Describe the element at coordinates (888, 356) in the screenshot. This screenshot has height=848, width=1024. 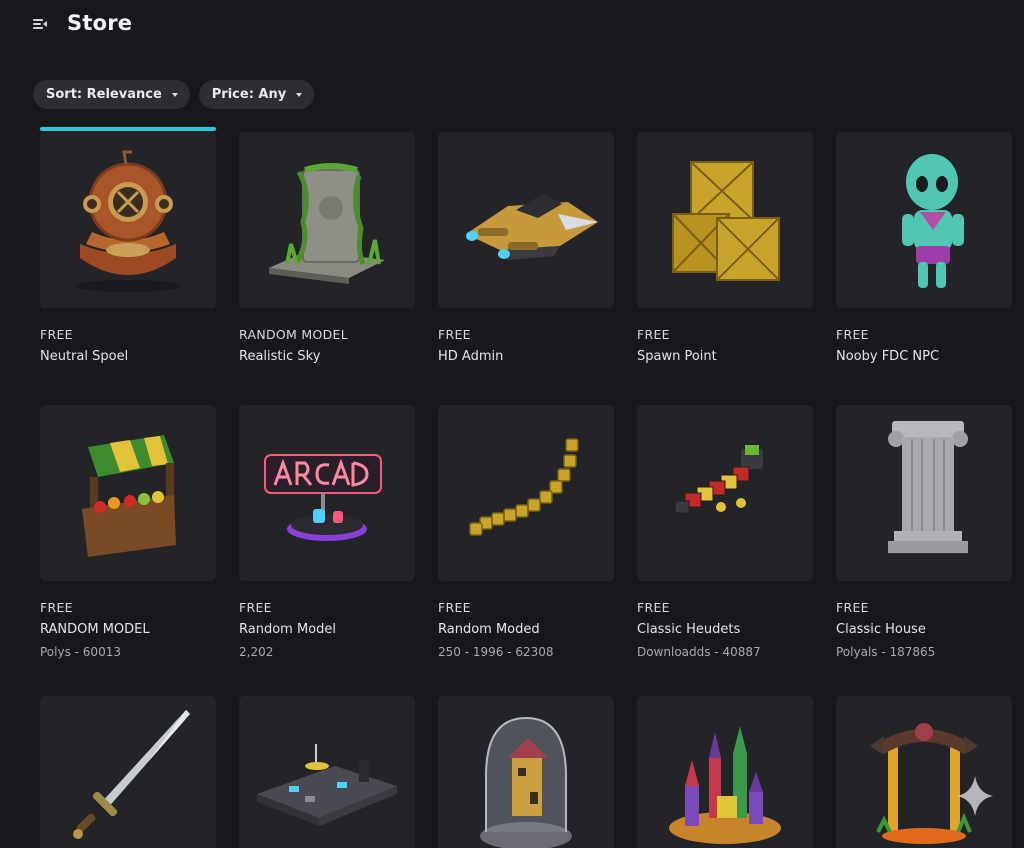
I see `asset-name: Nooby FDC NPC` at that location.